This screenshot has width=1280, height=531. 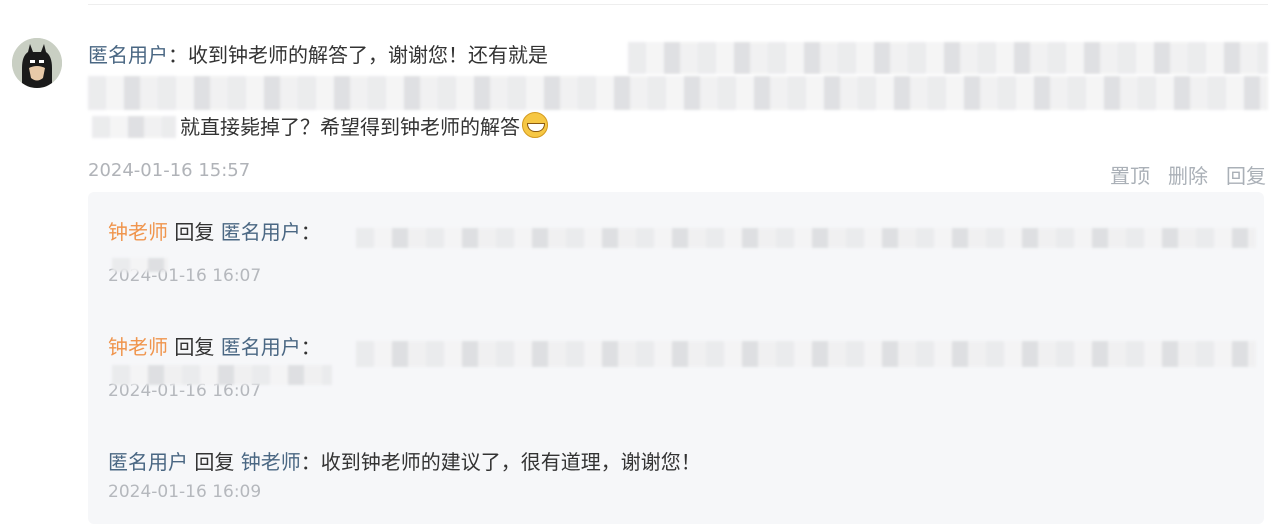 I want to click on comment-actions: 置顶 删除 回复, so click(x=1188, y=174).